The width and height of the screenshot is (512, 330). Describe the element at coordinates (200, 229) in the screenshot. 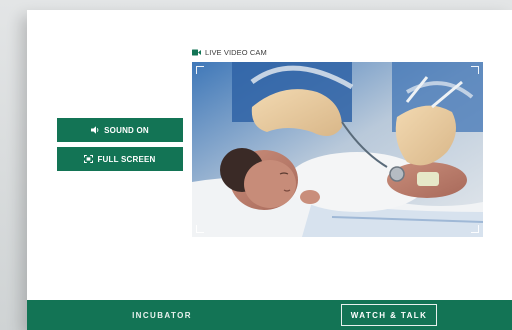

I see `frame-corner-bottom-left` at that location.